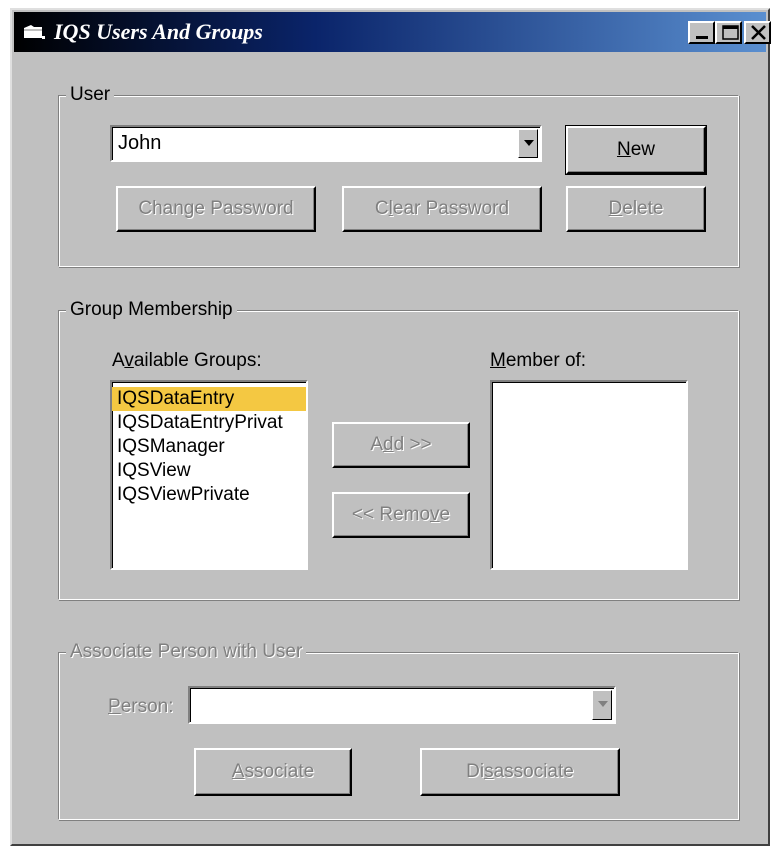  What do you see at coordinates (140, 143) in the screenshot?
I see `user-combo-value: John` at bounding box center [140, 143].